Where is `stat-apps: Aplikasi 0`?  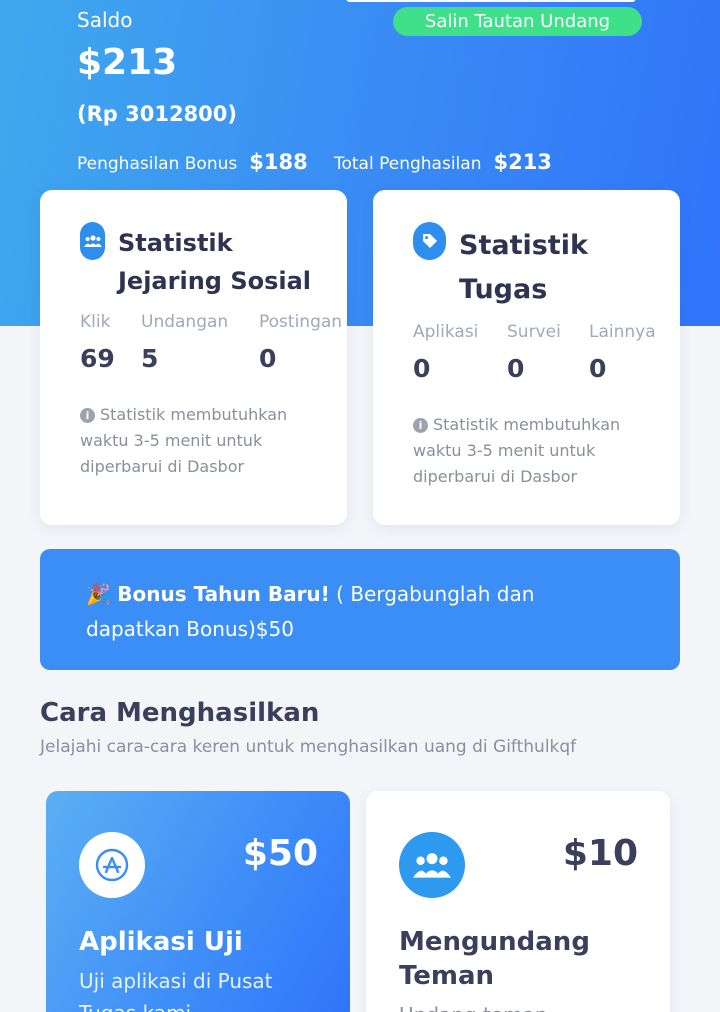 stat-apps: Aplikasi 0 is located at coordinates (446, 352).